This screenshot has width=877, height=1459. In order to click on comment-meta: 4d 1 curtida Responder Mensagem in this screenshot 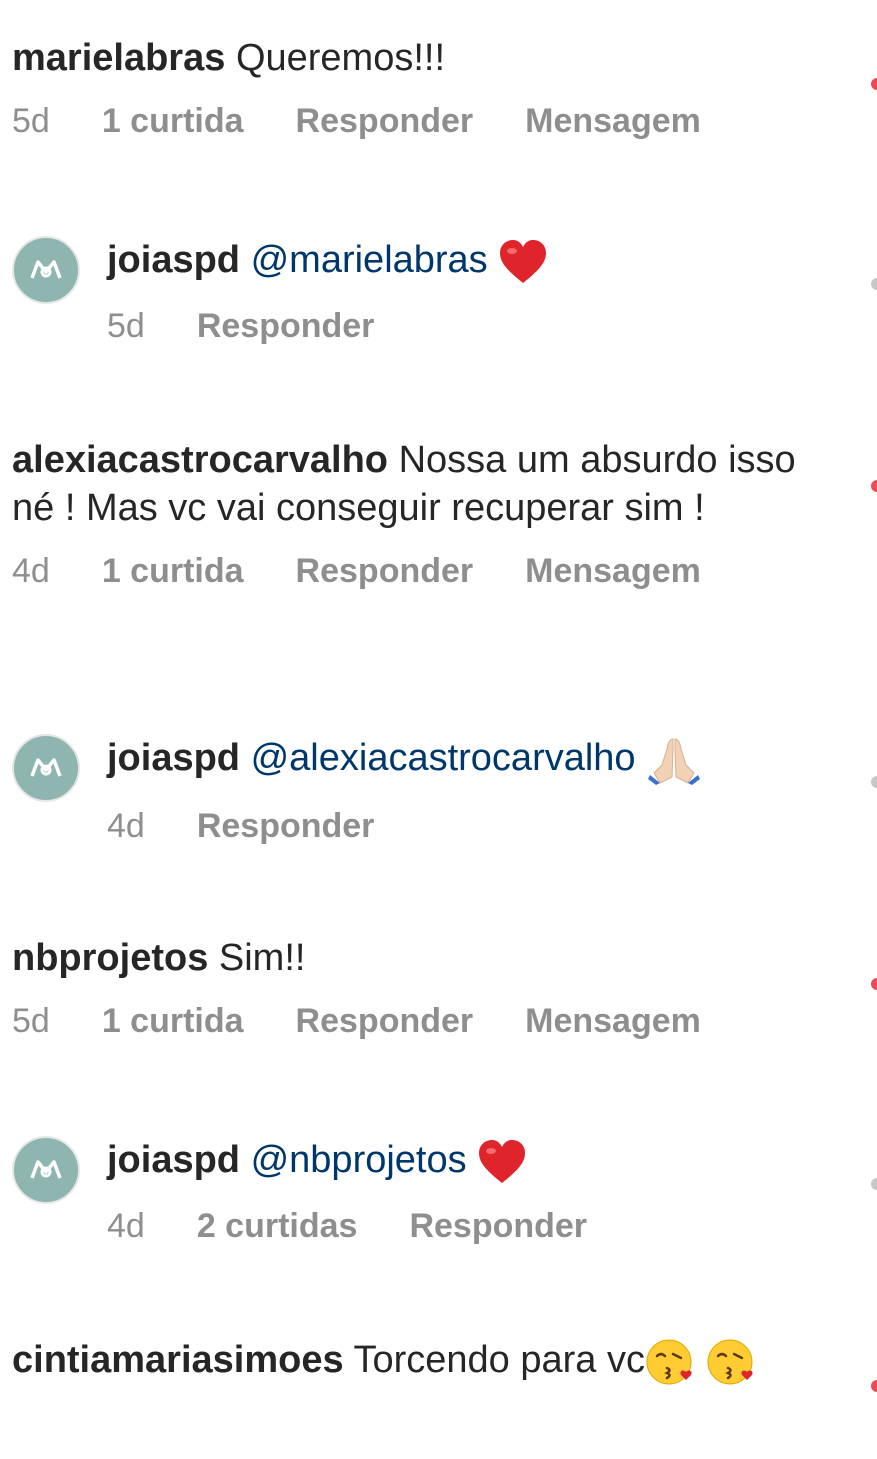, I will do `click(412, 571)`.